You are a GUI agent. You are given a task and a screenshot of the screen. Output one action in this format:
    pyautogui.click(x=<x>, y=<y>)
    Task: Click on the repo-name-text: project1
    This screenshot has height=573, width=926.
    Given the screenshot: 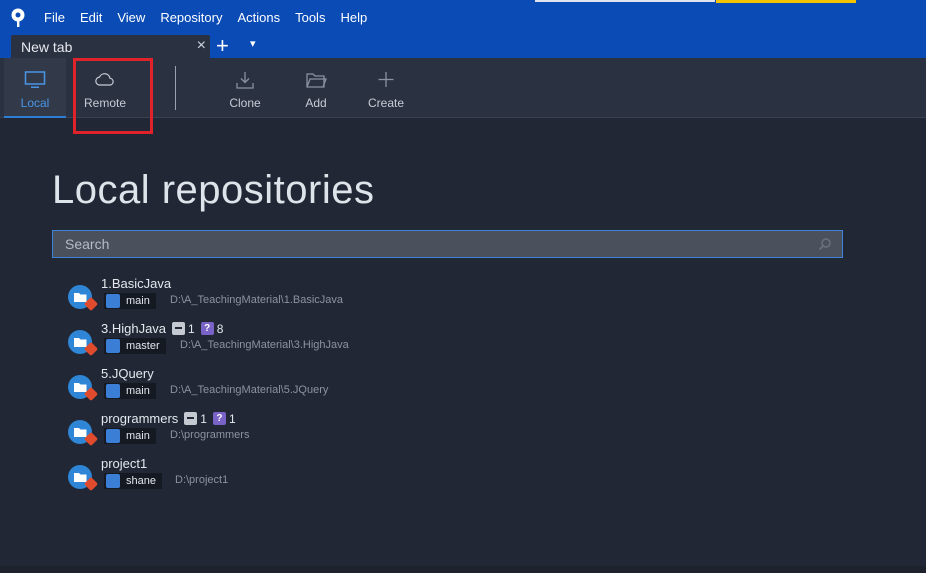 What is the action you would take?
    pyautogui.click(x=124, y=463)
    